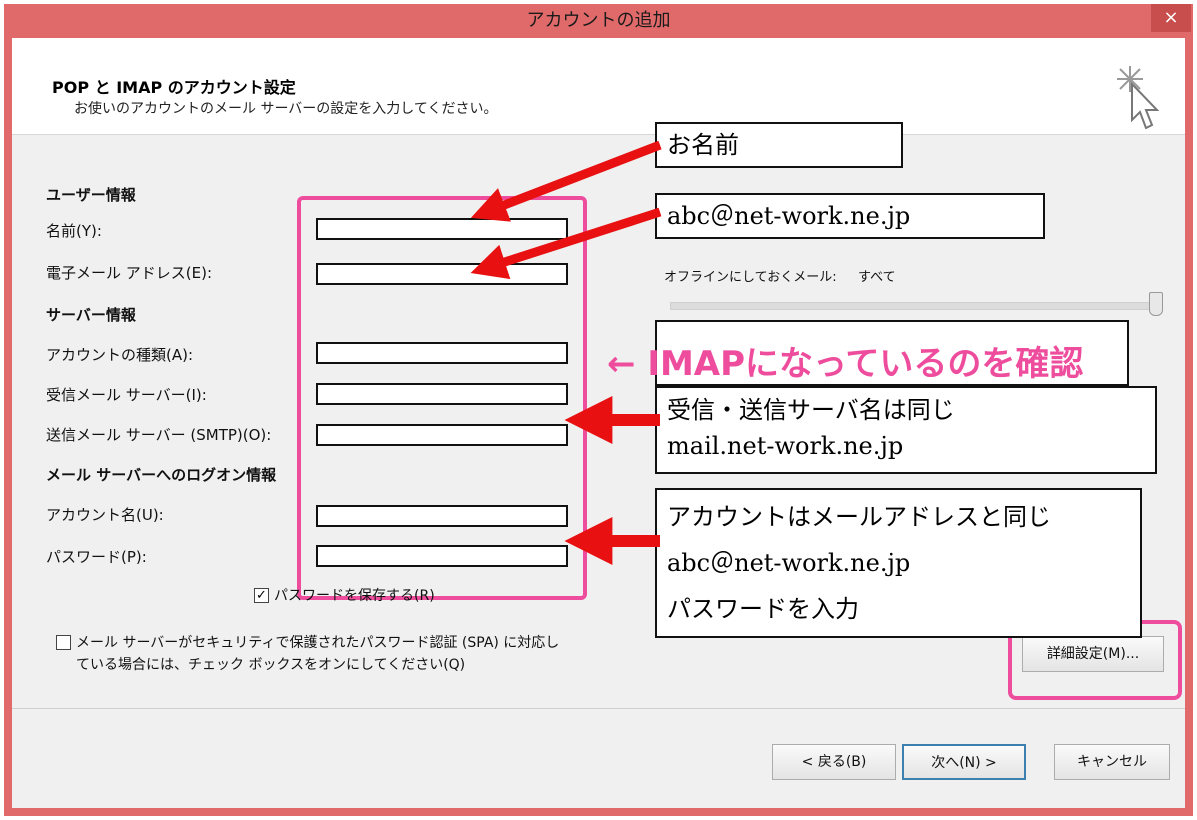 This screenshot has width=1197, height=820. Describe the element at coordinates (566, 243) in the screenshot. I see `email-arrow` at that location.